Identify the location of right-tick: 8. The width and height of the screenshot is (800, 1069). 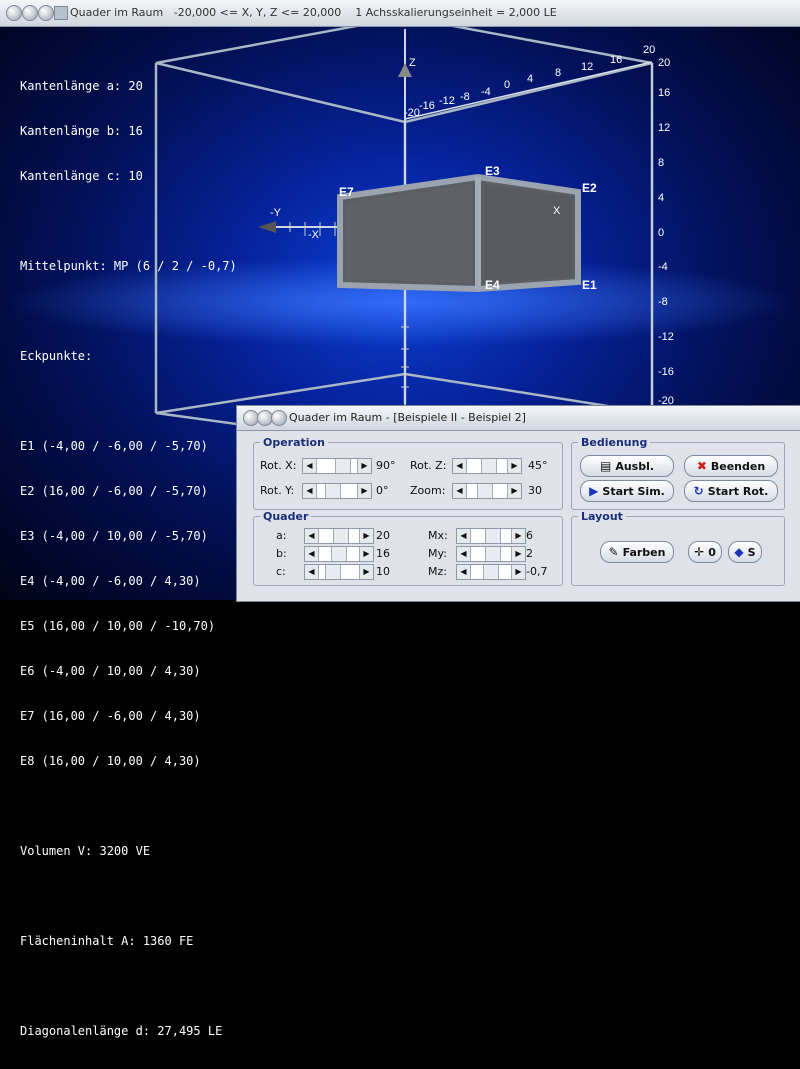
(661, 163).